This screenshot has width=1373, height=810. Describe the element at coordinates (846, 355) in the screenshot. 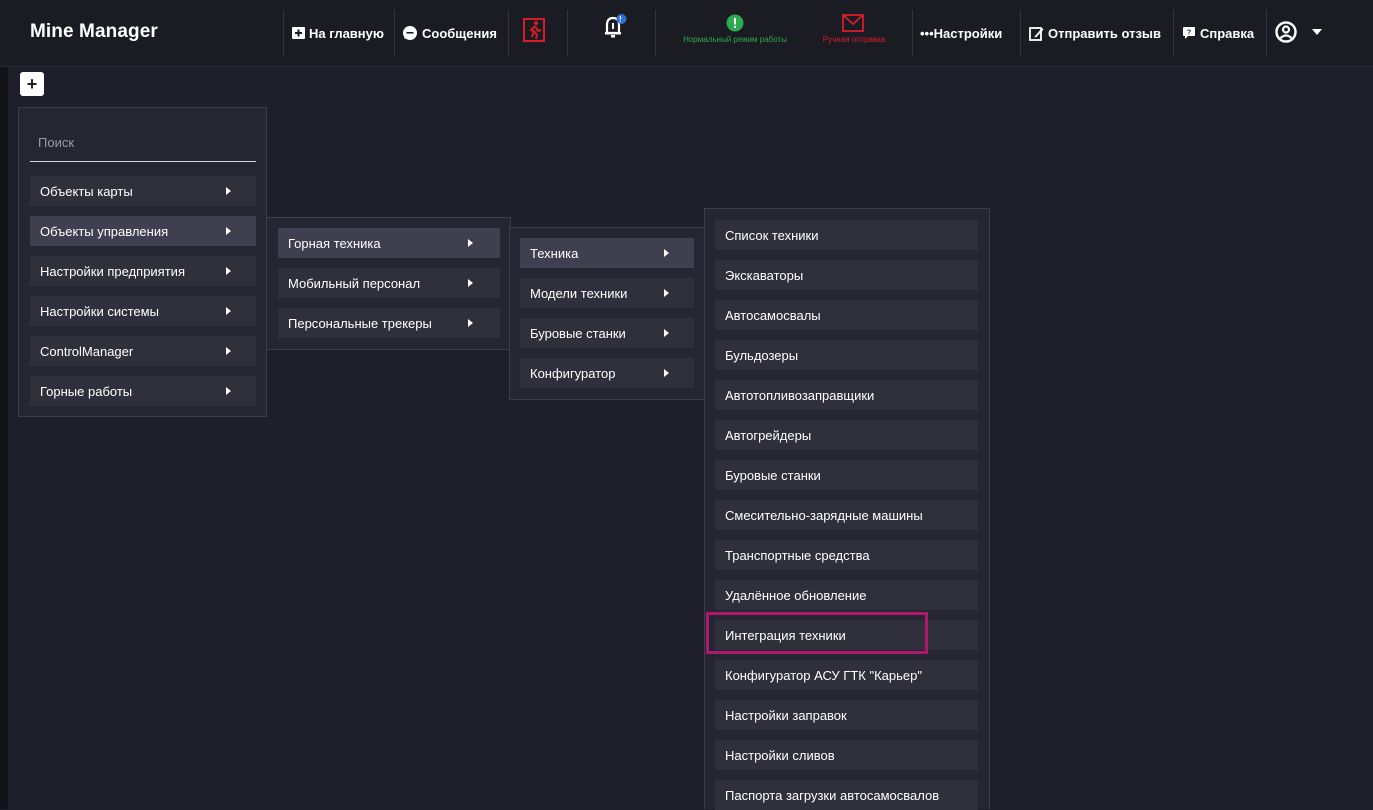

I see `menu-item-bulldozers: Бульдозеры` at that location.